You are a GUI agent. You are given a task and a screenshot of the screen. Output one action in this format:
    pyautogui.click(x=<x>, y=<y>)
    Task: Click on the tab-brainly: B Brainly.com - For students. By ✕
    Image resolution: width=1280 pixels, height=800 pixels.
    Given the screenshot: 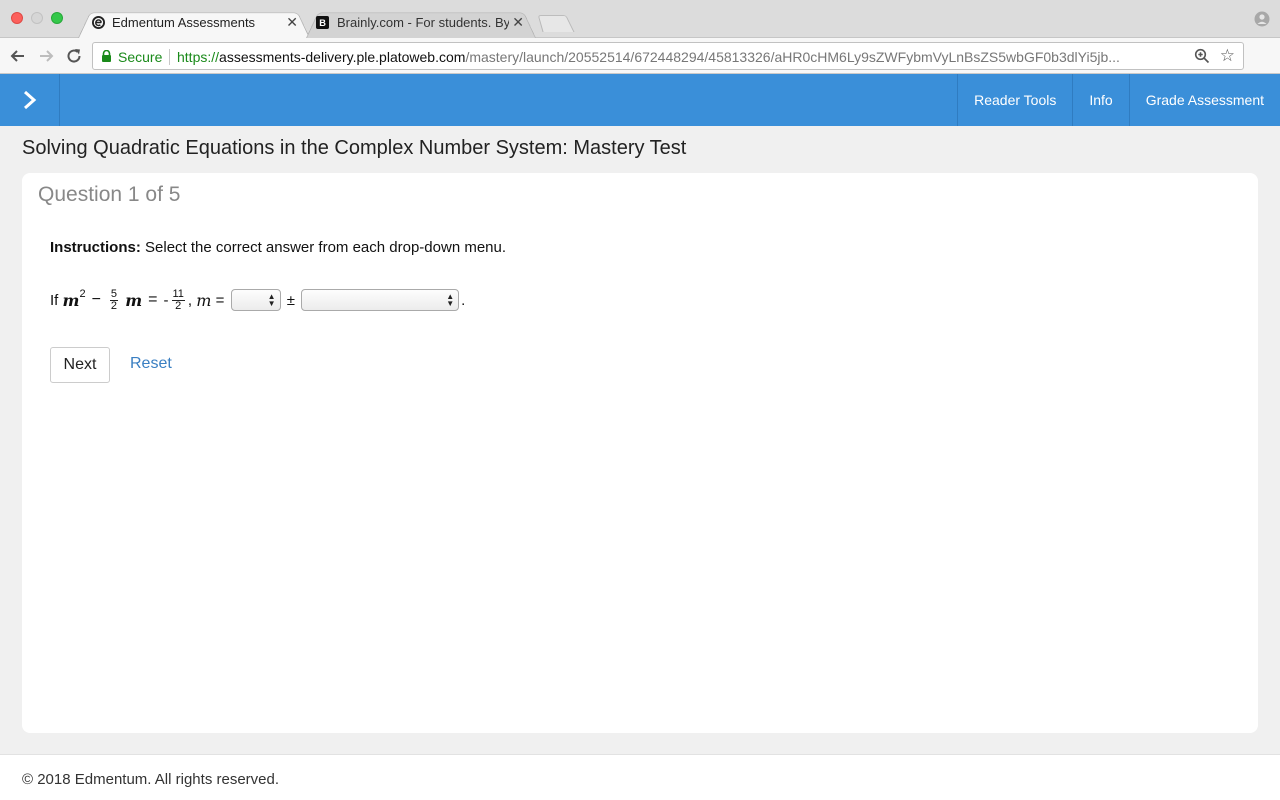 What is the action you would take?
    pyautogui.click(x=421, y=23)
    